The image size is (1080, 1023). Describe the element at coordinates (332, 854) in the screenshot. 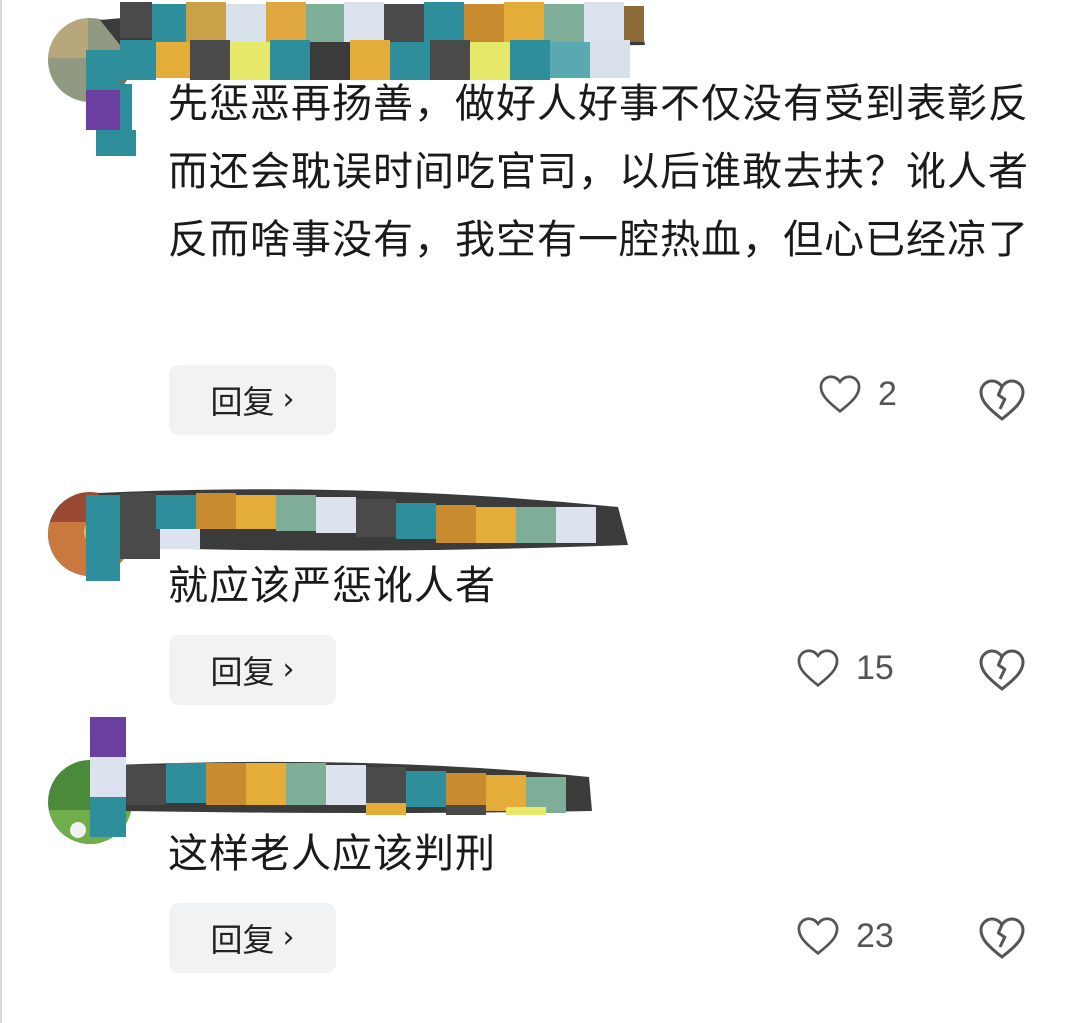

I see `comment-text: 这样老人应该判刑` at that location.